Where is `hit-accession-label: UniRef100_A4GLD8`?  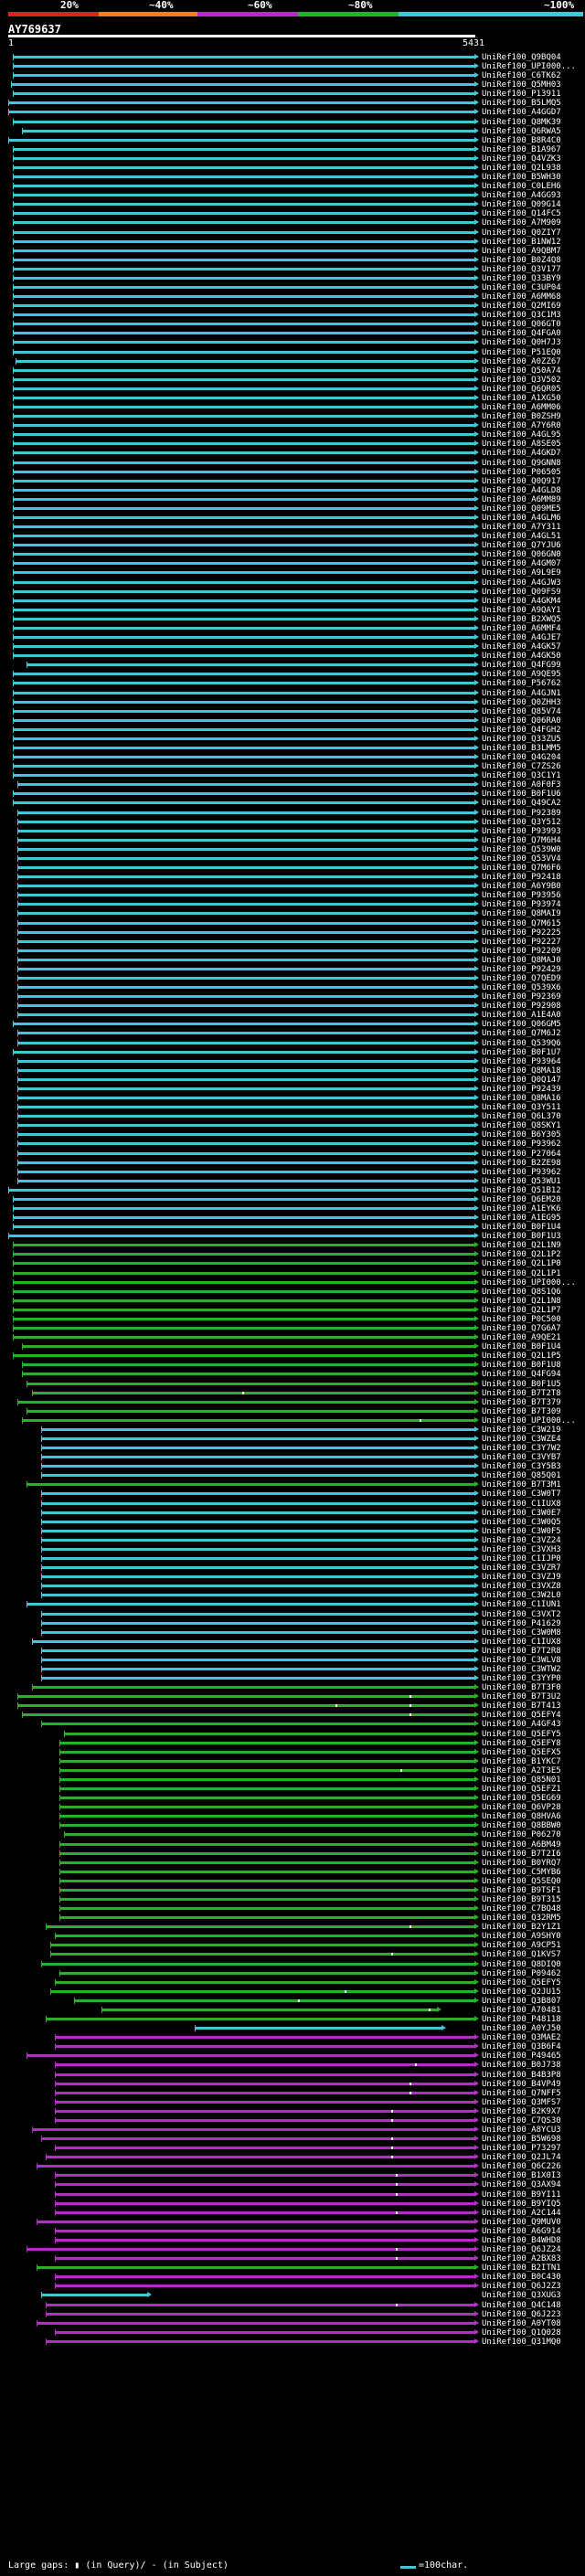 hit-accession-label: UniRef100_A4GLD8 is located at coordinates (534, 490).